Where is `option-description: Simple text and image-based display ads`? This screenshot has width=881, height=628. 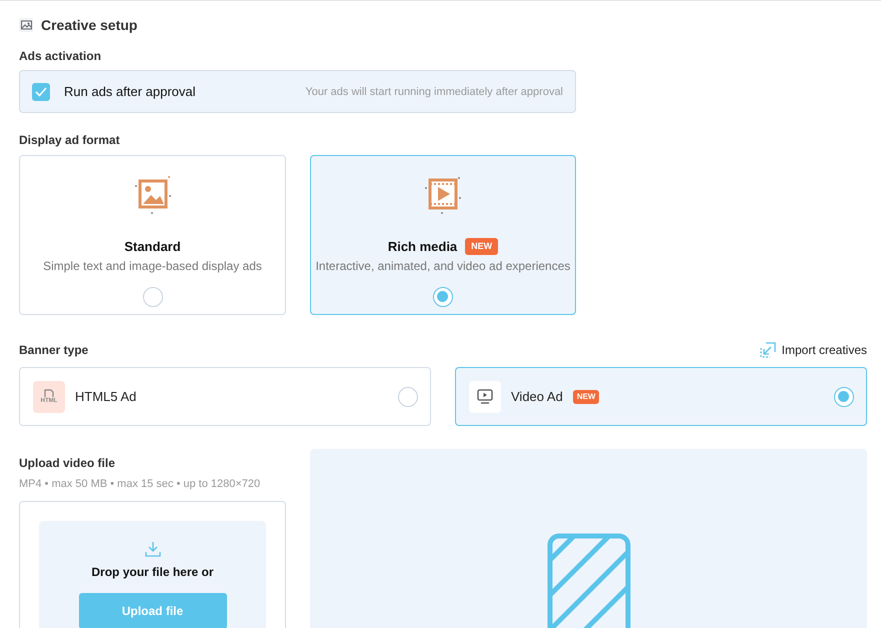
option-description: Simple text and image-based display ads is located at coordinates (152, 266).